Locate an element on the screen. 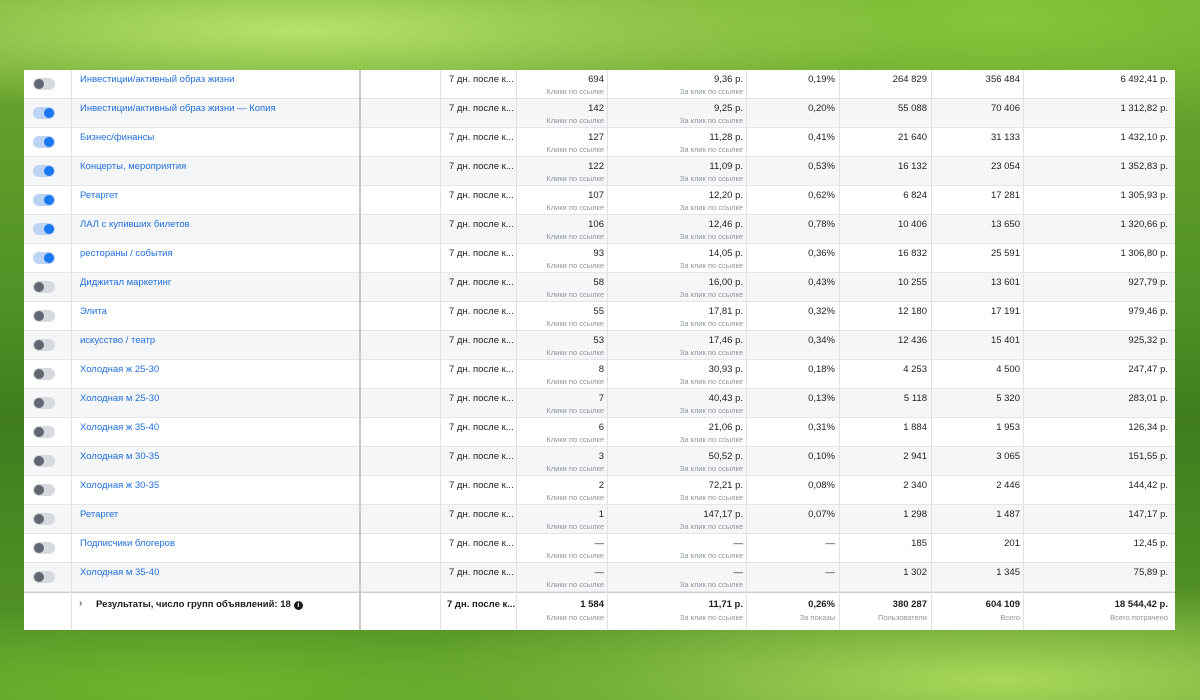 The height and width of the screenshot is (700, 1200). ad-set-name-link: Холодная м 25-30 is located at coordinates (119, 398).